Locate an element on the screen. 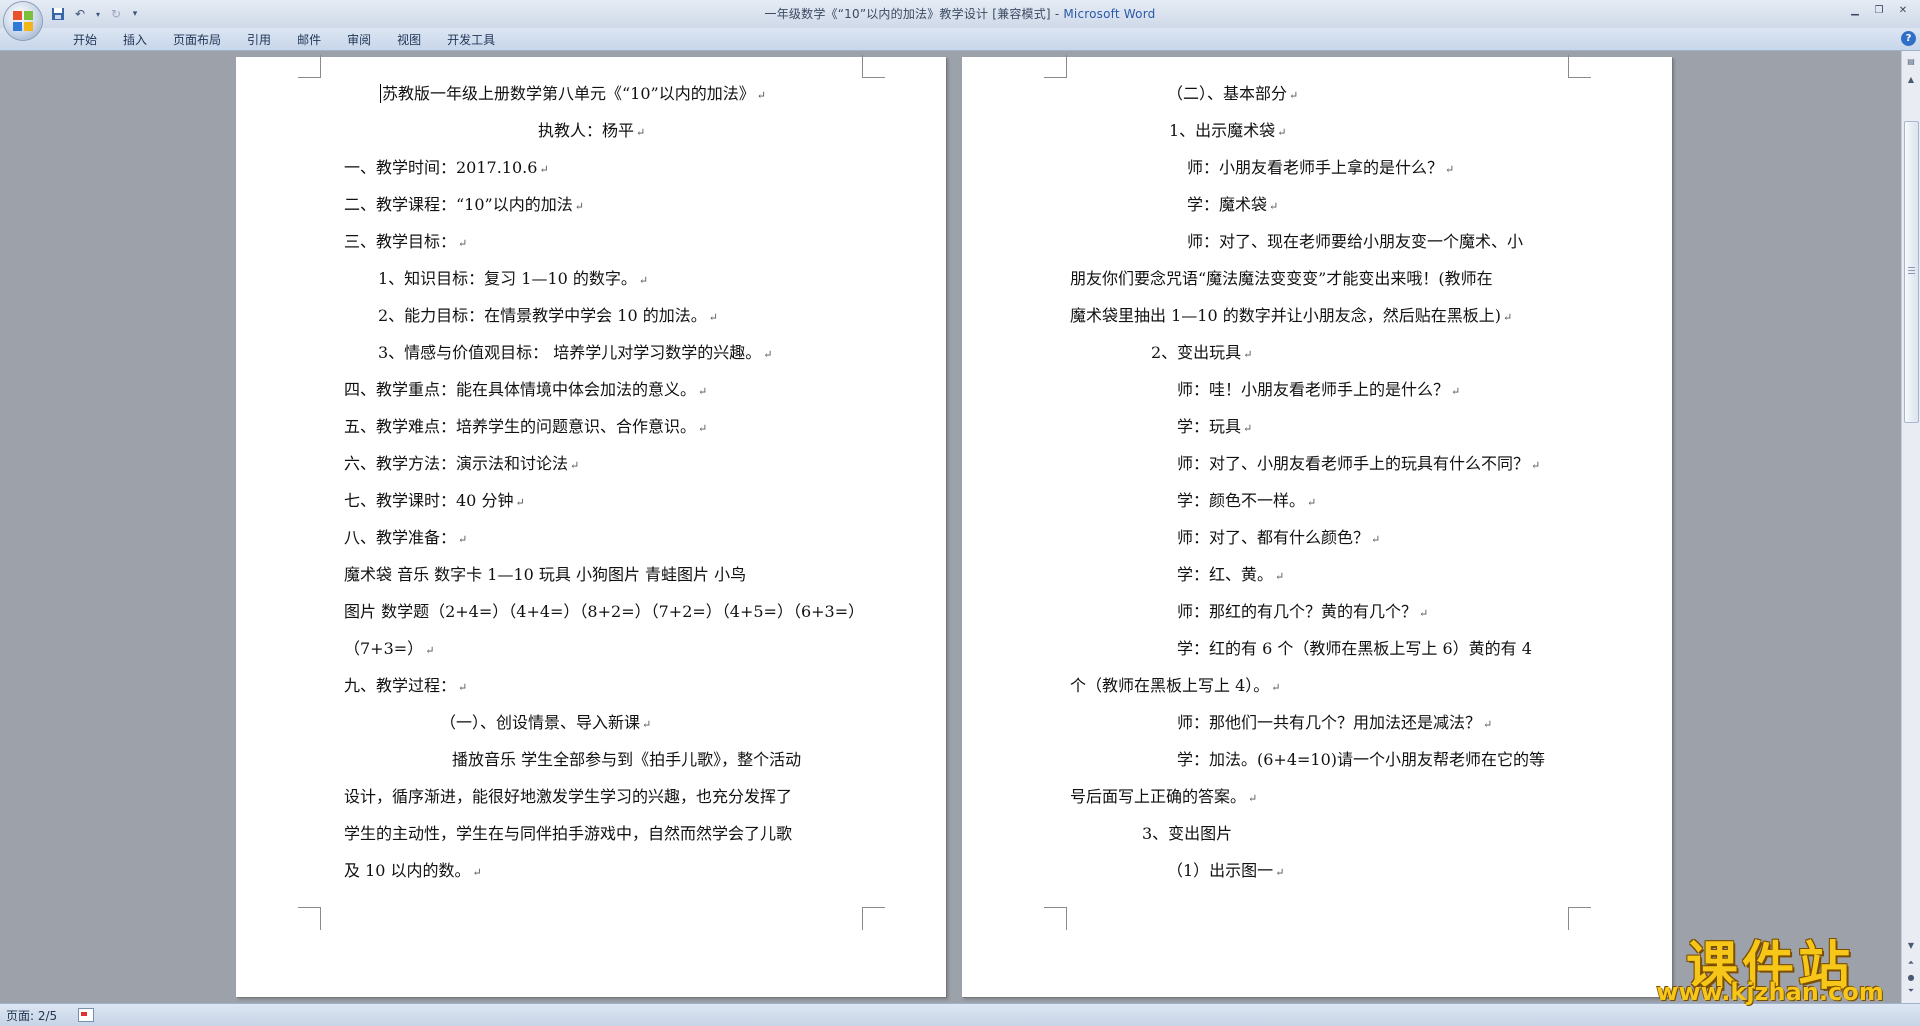  doc-line: 设计，循序渐进，能很好地激发学生学习的兴趣，也充分发挥了 is located at coordinates (568, 796).